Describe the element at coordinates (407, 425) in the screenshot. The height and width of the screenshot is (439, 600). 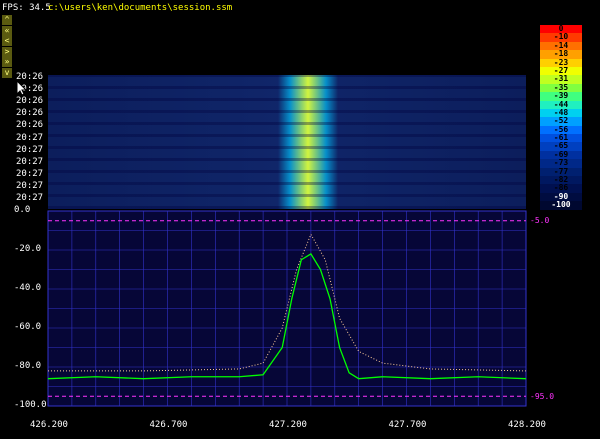
I see `x-tick-label: 427.700` at that location.